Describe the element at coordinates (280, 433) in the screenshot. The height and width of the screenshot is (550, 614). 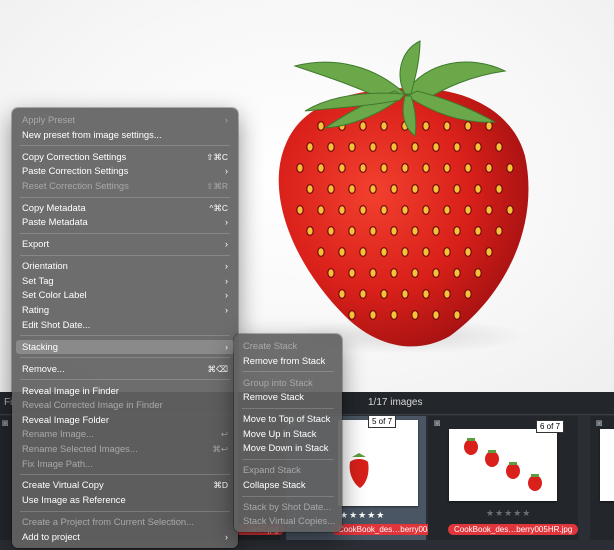
I see `menu-item-label: Move Up in Stack` at that location.